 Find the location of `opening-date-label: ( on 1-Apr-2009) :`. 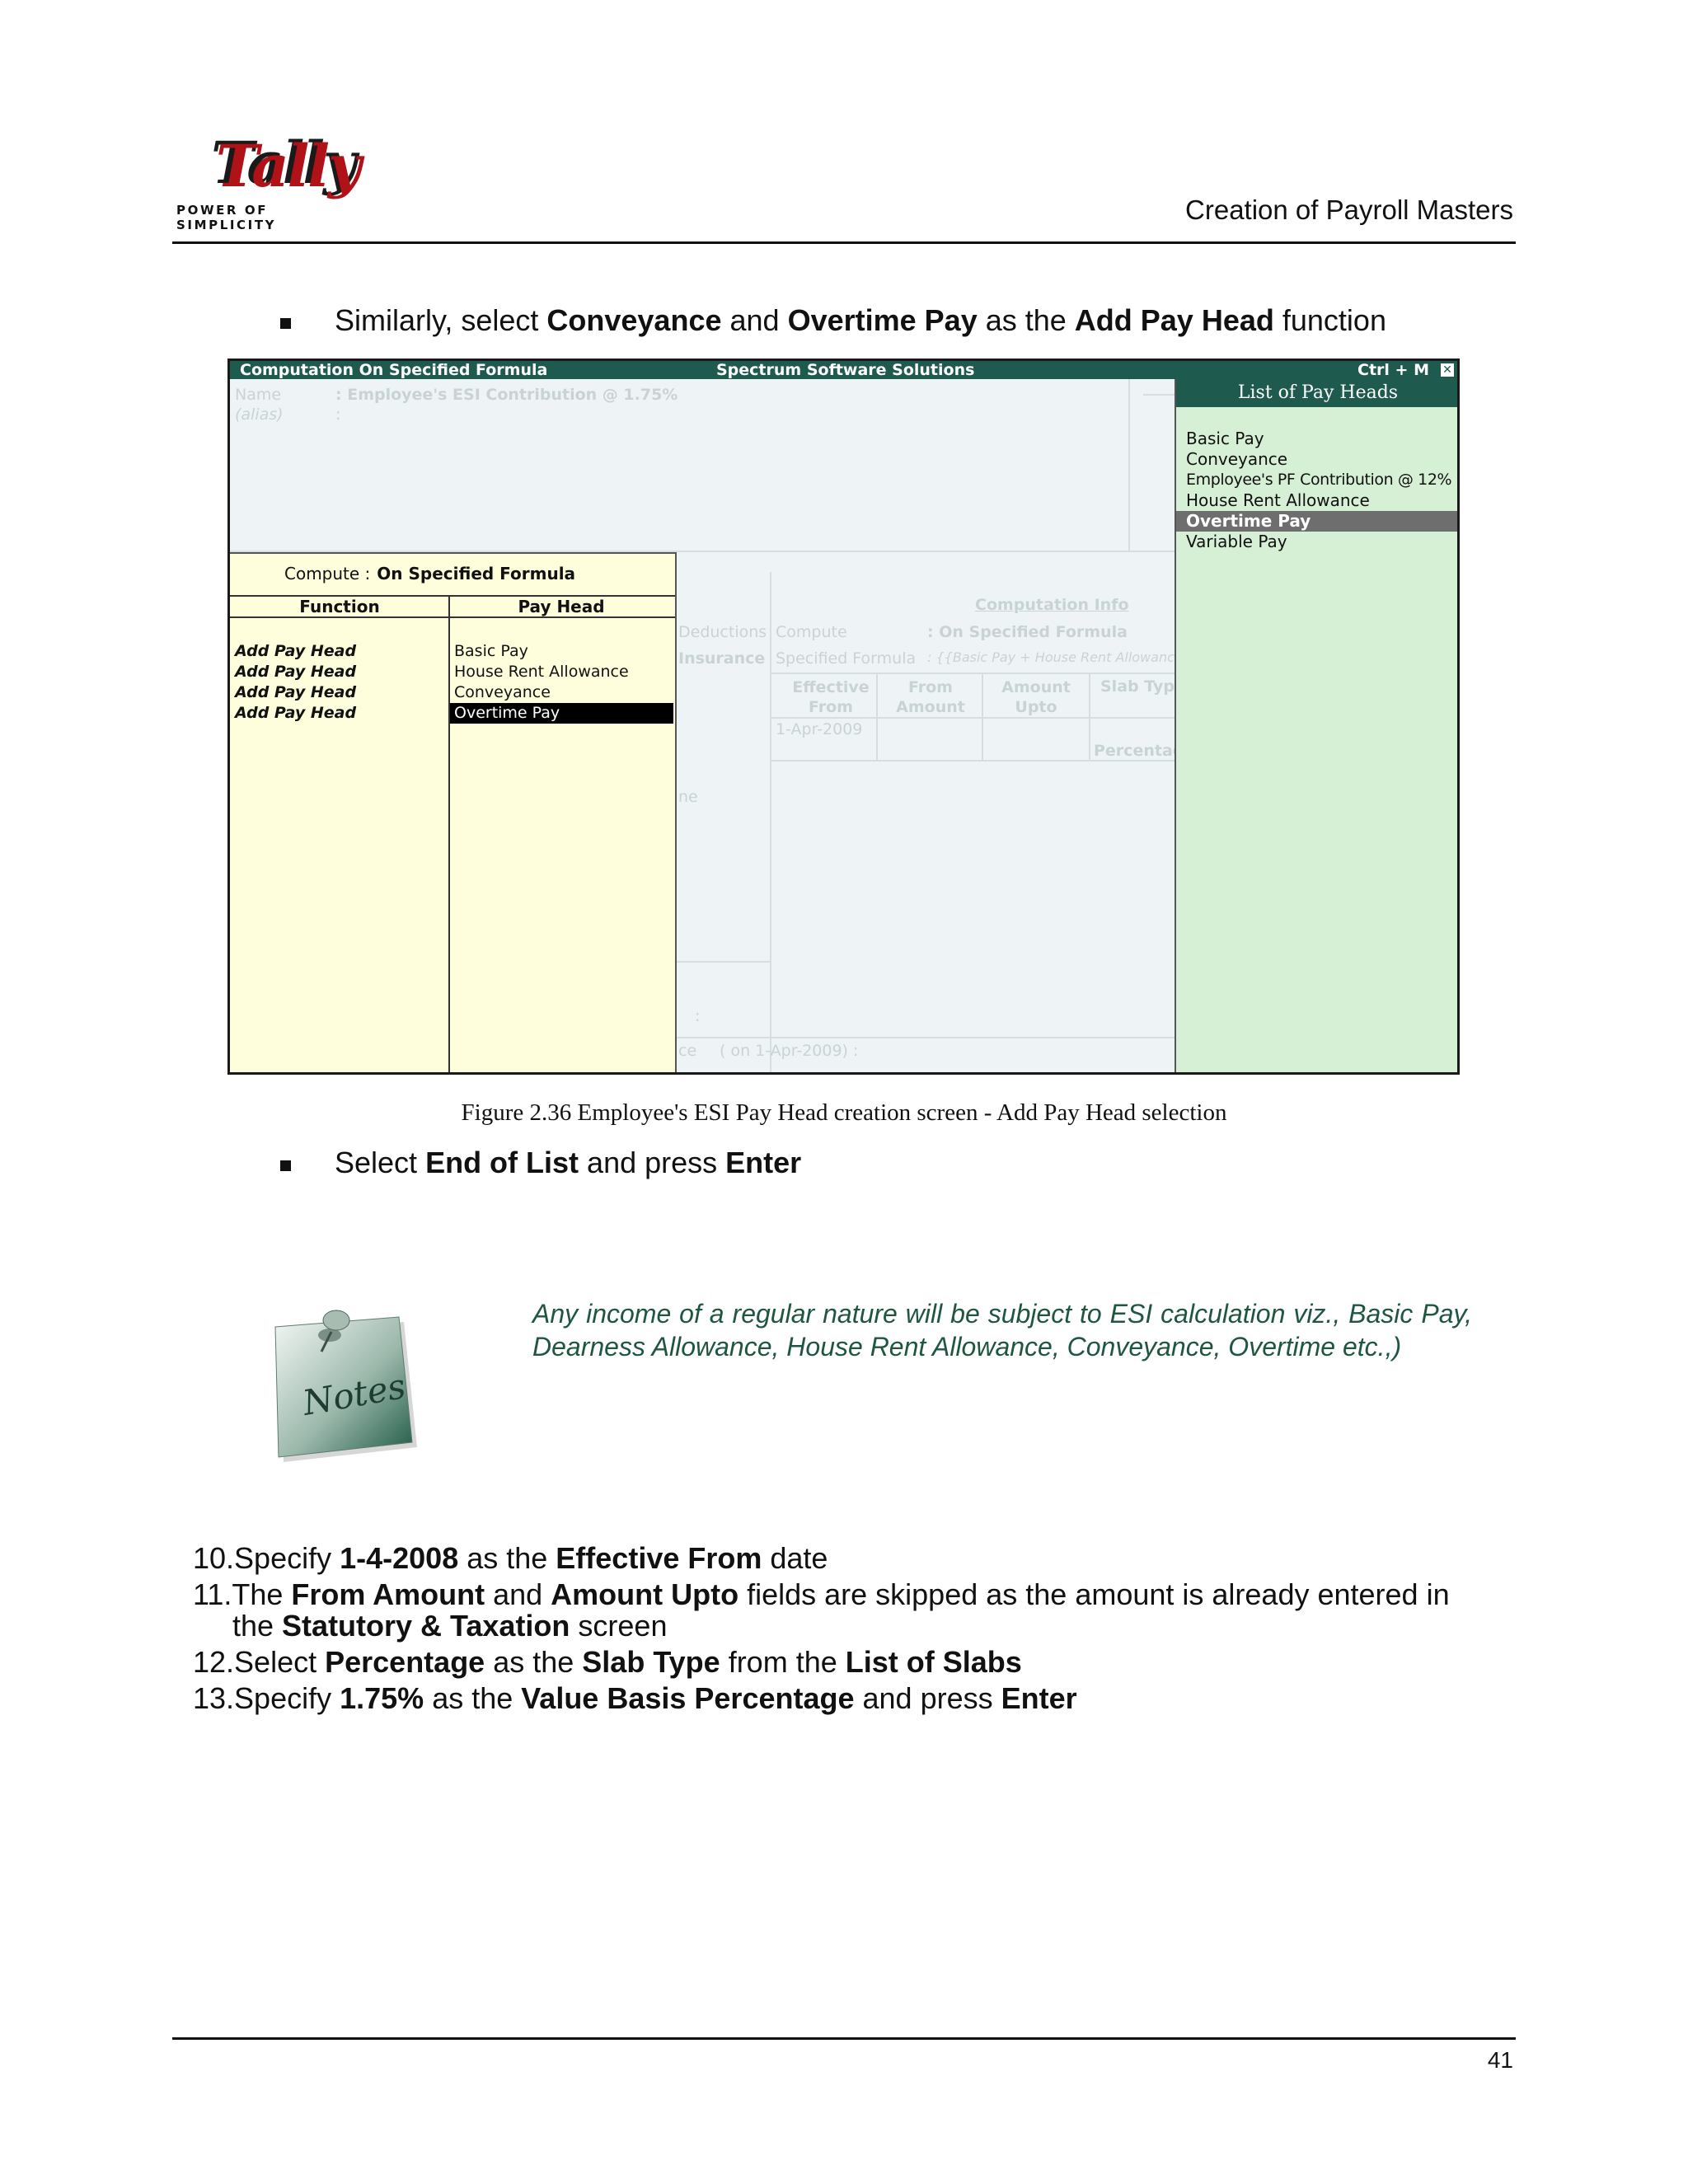

opening-date-label: ( on 1-Apr-2009) : is located at coordinates (789, 1051).